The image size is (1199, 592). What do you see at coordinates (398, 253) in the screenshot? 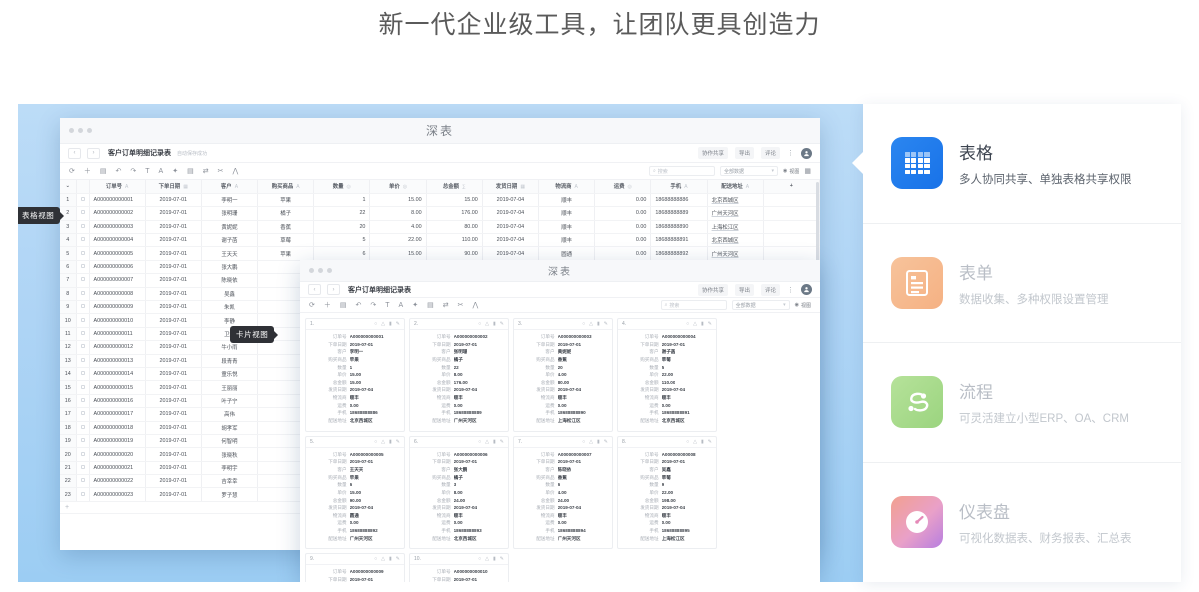
I see `cell-price: 15.00` at bounding box center [398, 253].